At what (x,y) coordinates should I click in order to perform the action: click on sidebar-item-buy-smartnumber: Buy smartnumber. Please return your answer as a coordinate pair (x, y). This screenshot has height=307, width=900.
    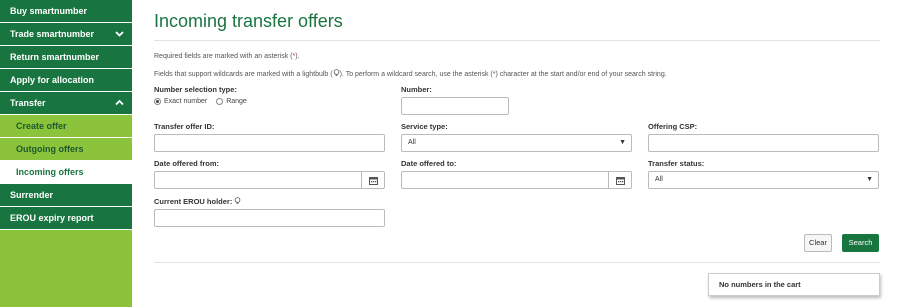
    Looking at the image, I should click on (66, 11).